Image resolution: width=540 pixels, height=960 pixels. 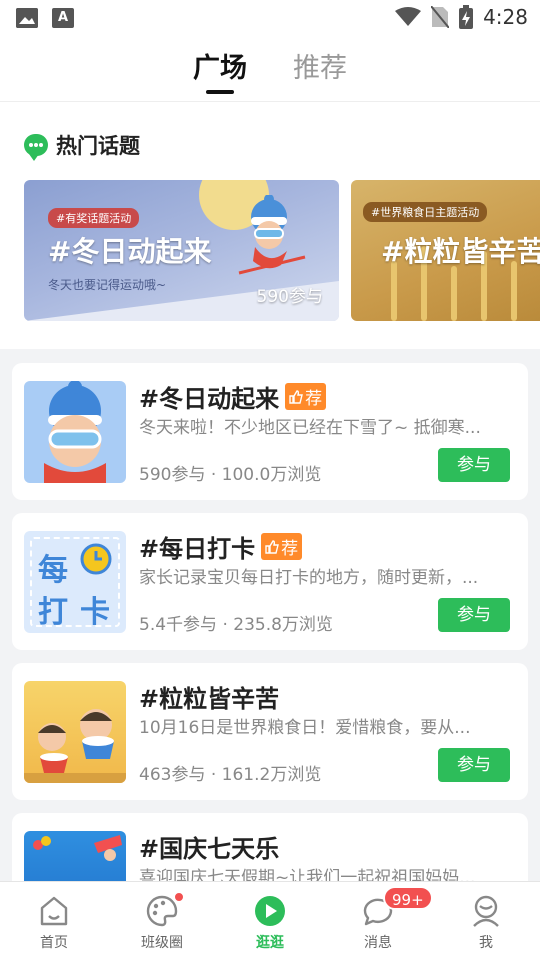 I want to click on nav-class-circle: 班级圈, so click(x=162, y=921).